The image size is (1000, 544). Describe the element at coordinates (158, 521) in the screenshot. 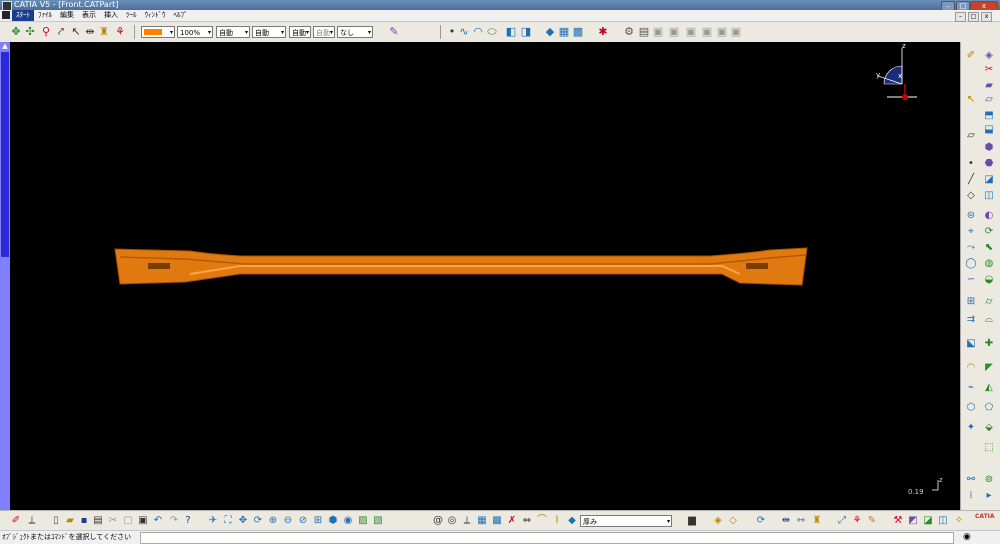

I see `undo-icon: ↶` at that location.